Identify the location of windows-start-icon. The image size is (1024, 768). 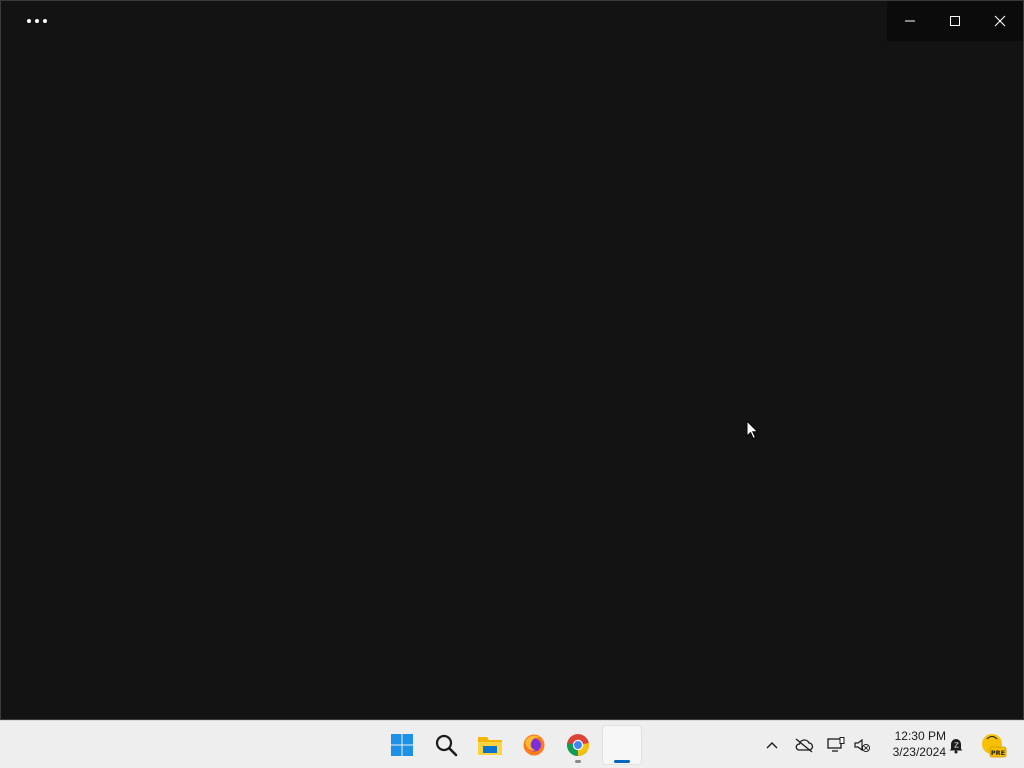
(402, 745).